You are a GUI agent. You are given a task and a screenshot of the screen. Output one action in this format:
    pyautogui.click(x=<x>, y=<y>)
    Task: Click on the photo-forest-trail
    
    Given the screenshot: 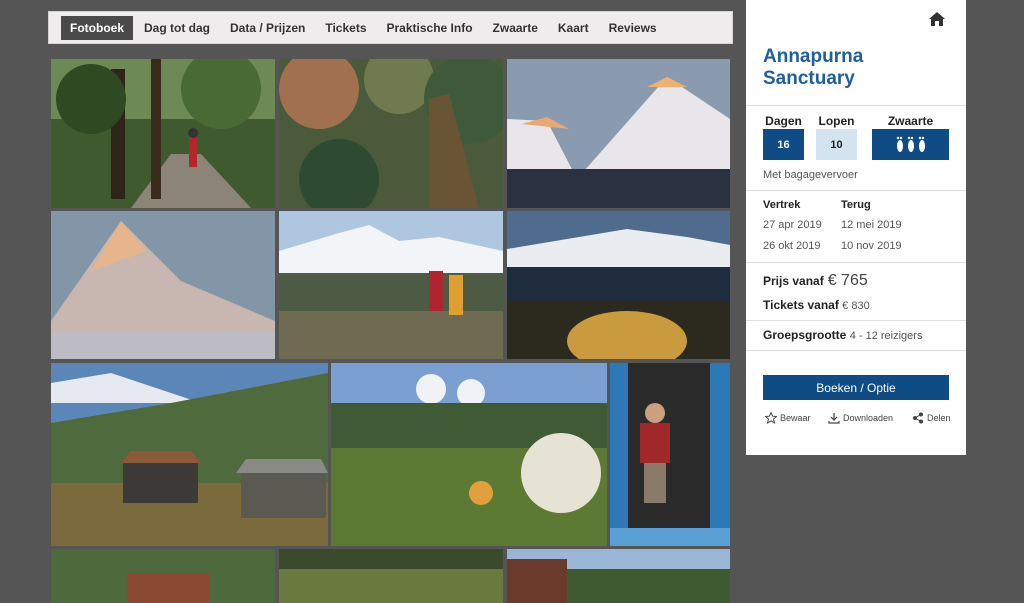 What is the action you would take?
    pyautogui.click(x=163, y=133)
    